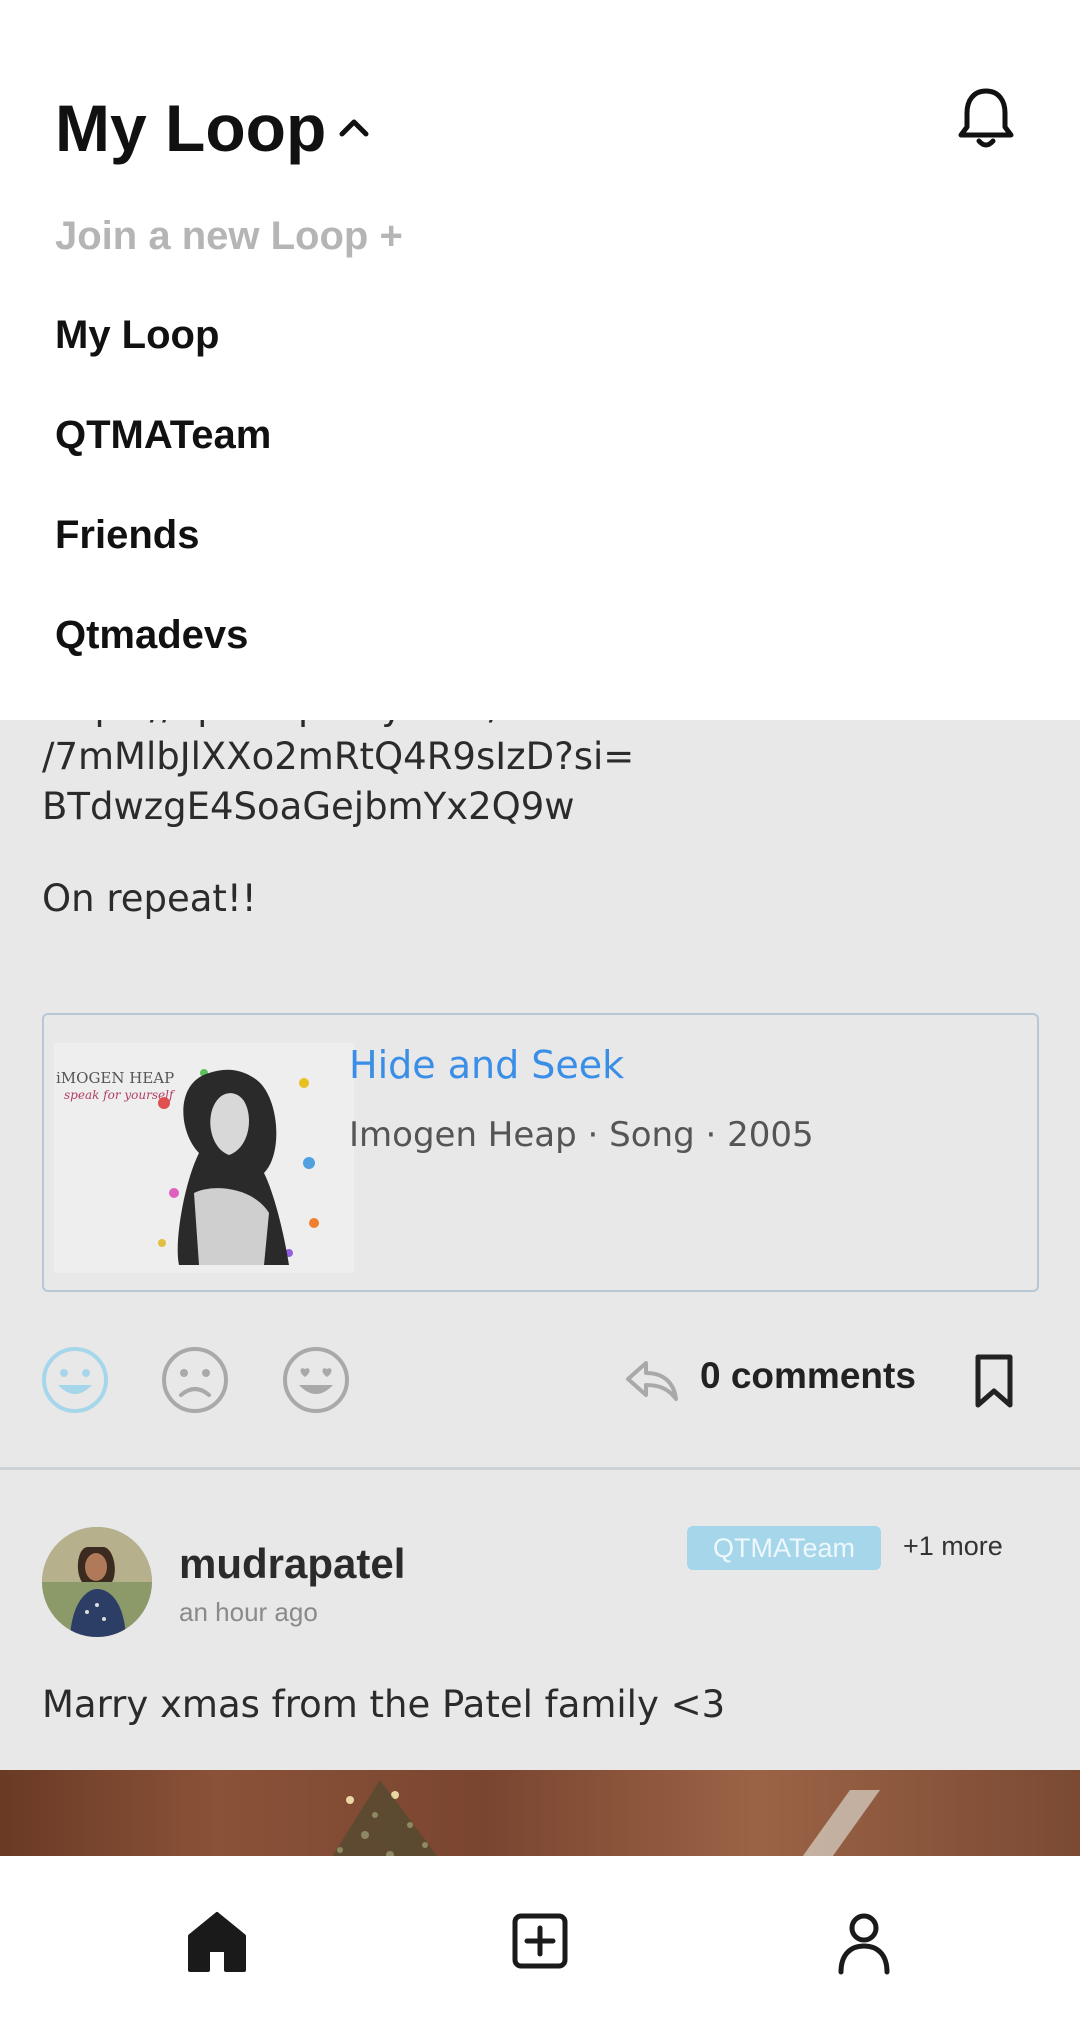 The width and height of the screenshot is (1080, 2022). I want to click on sad-icon, so click(195, 1380).